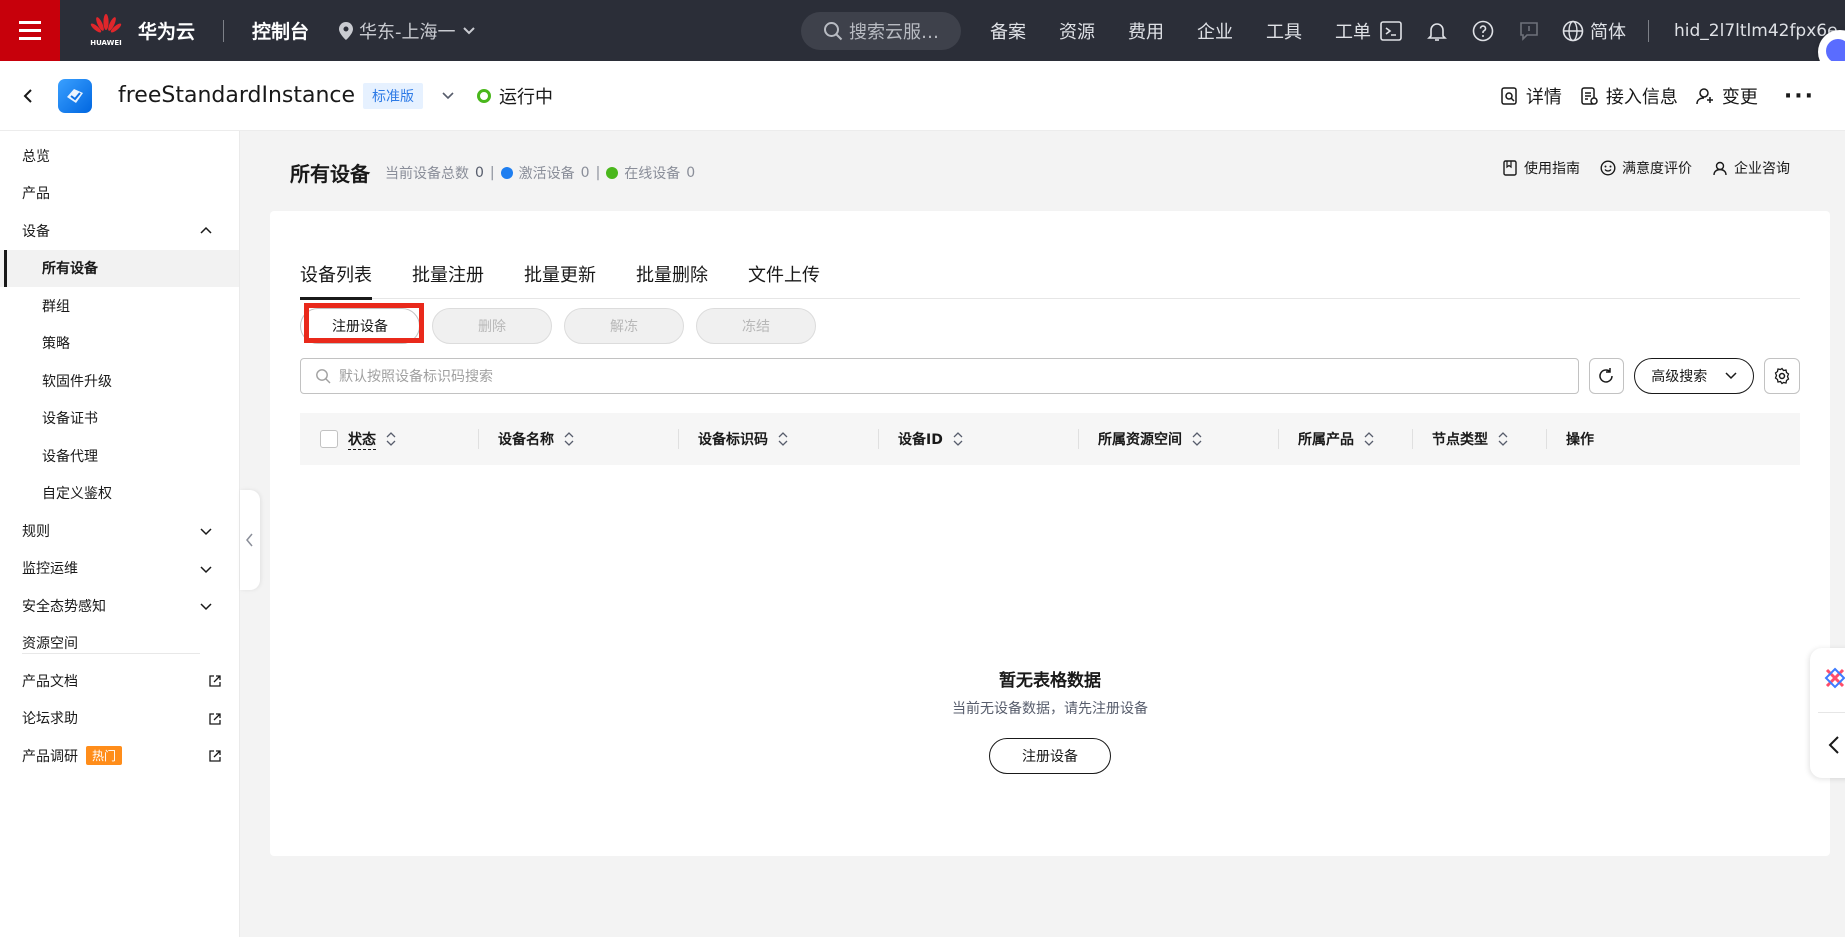 Image resolution: width=1845 pixels, height=937 pixels. I want to click on column-resource-space: 所属资源空间, so click(1178, 439).